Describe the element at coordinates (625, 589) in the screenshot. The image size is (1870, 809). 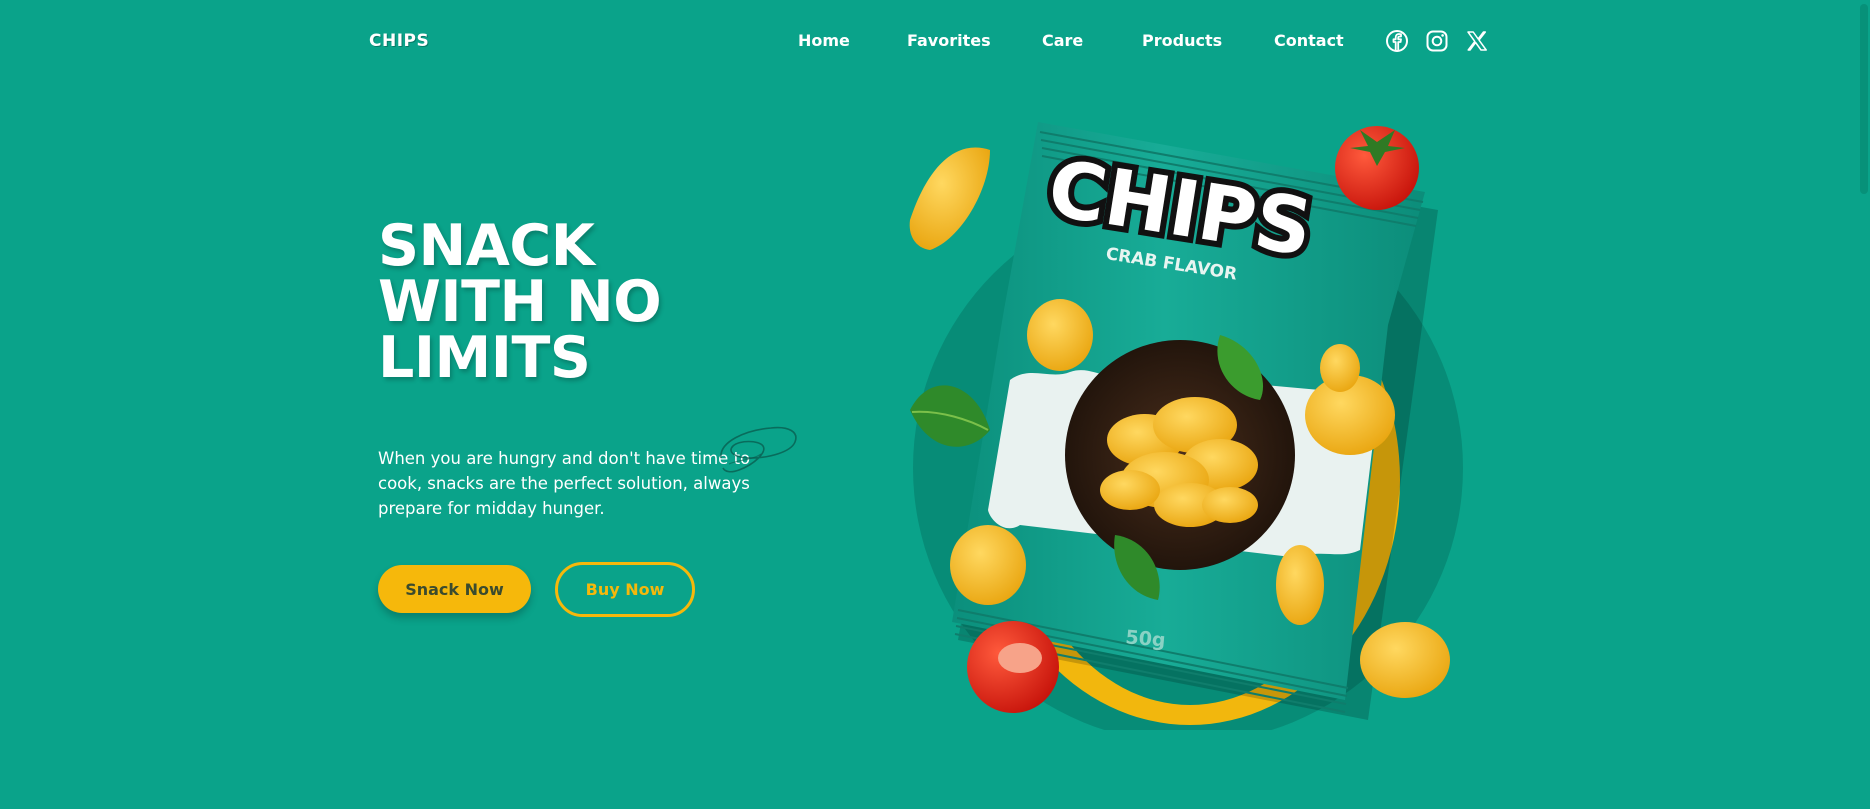
I see `buy-now-button: Buy Now` at that location.